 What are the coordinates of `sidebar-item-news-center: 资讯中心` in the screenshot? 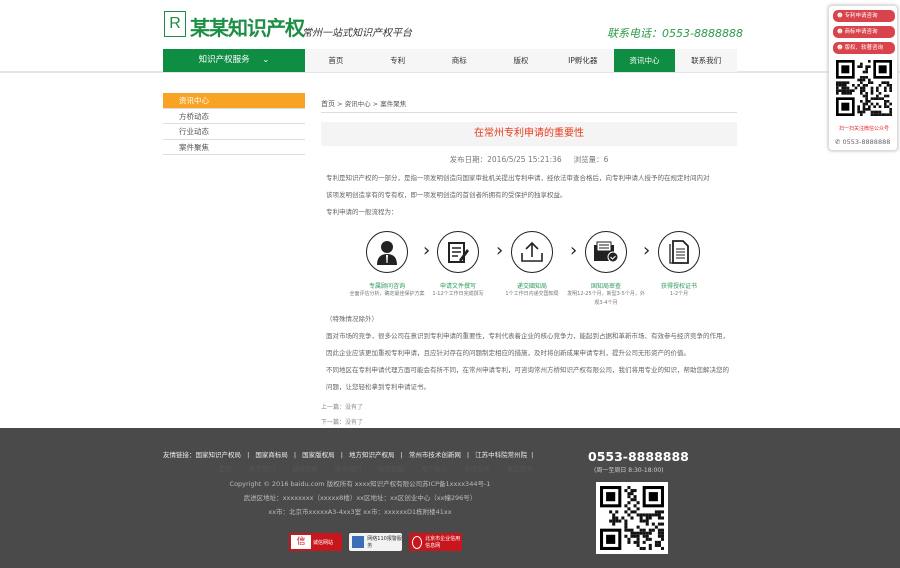 It's located at (234, 101).